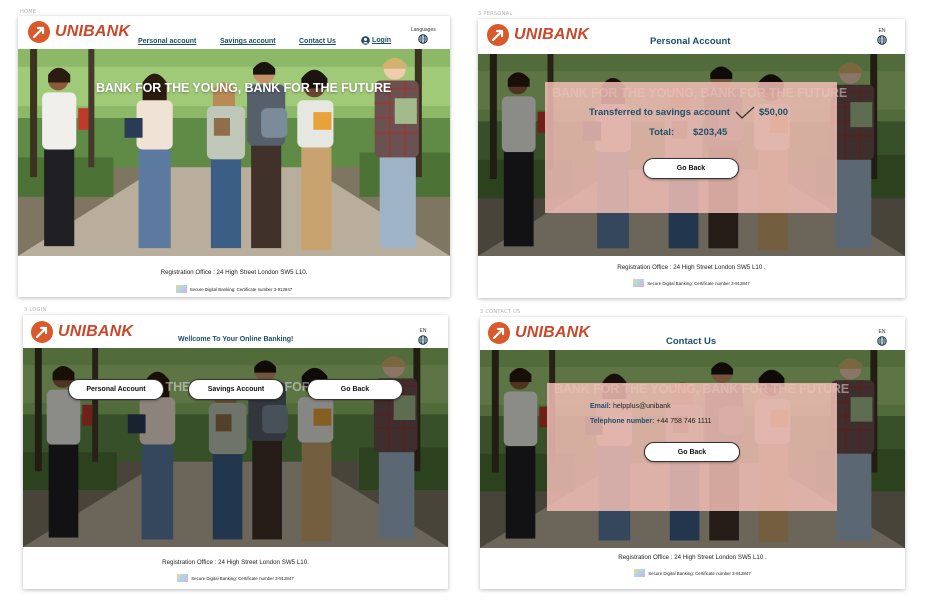 The image size is (927, 602). I want to click on email-value: helpplus@unibank, so click(642, 406).